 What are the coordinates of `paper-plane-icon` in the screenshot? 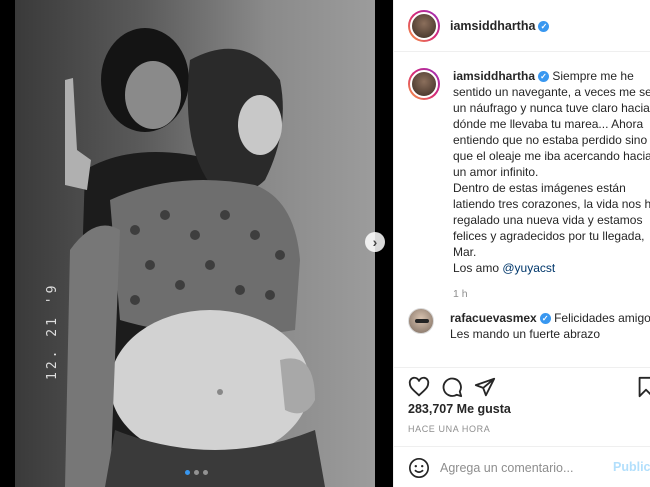 It's located at (485, 387).